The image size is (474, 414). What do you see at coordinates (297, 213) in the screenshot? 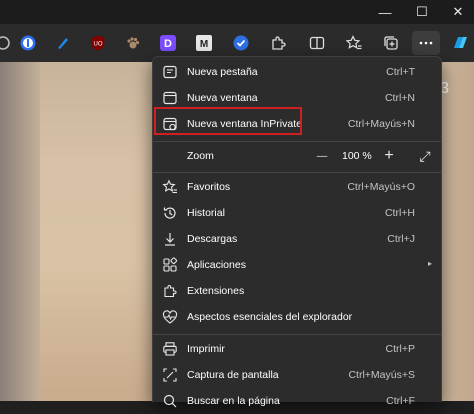
I see `menu-item-history: Historial Ctrl+H` at bounding box center [297, 213].